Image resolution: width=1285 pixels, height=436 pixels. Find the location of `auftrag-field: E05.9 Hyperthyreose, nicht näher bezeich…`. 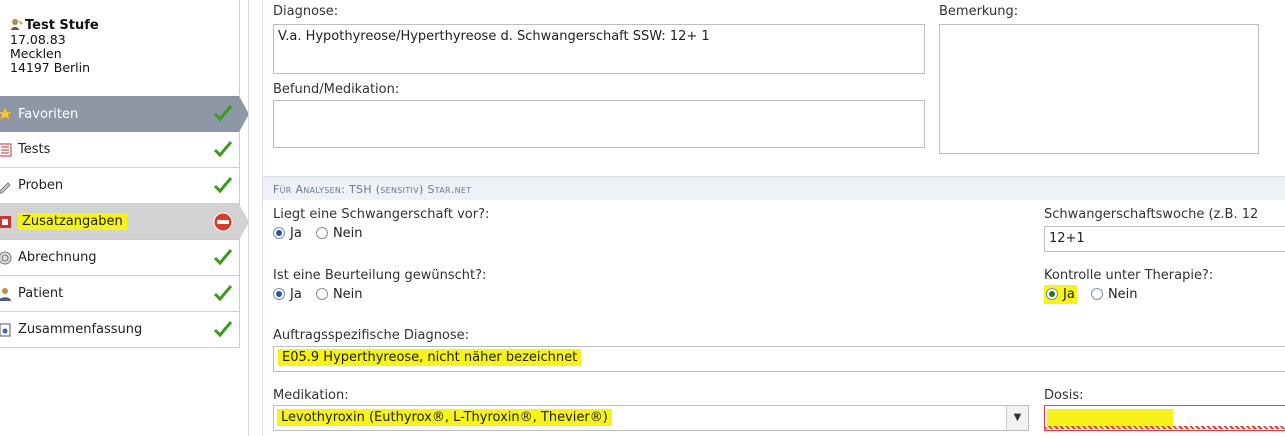

auftrag-field: E05.9 Hyperthyreose, nicht näher bezeich… is located at coordinates (779, 359).